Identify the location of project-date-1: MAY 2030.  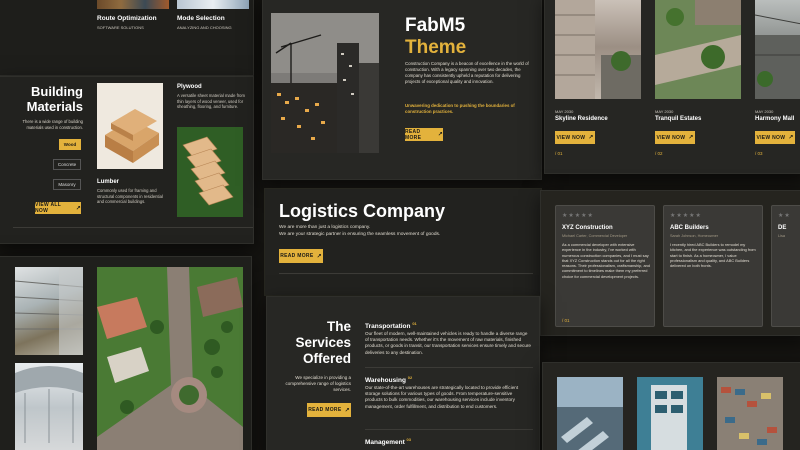
(564, 111).